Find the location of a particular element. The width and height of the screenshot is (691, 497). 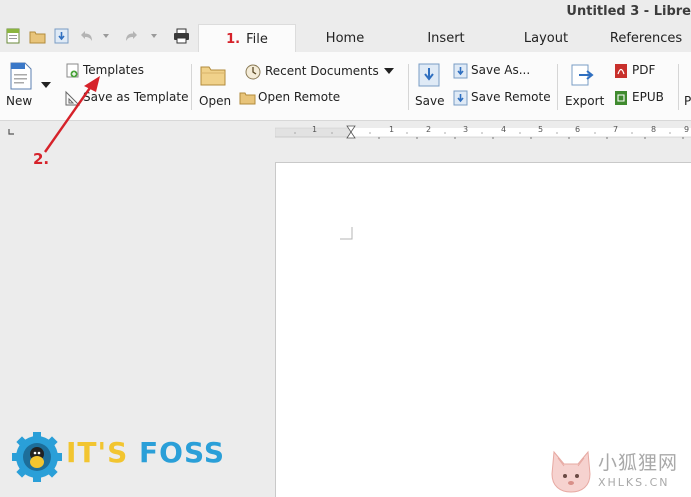

export-button: Export is located at coordinates (584, 89).